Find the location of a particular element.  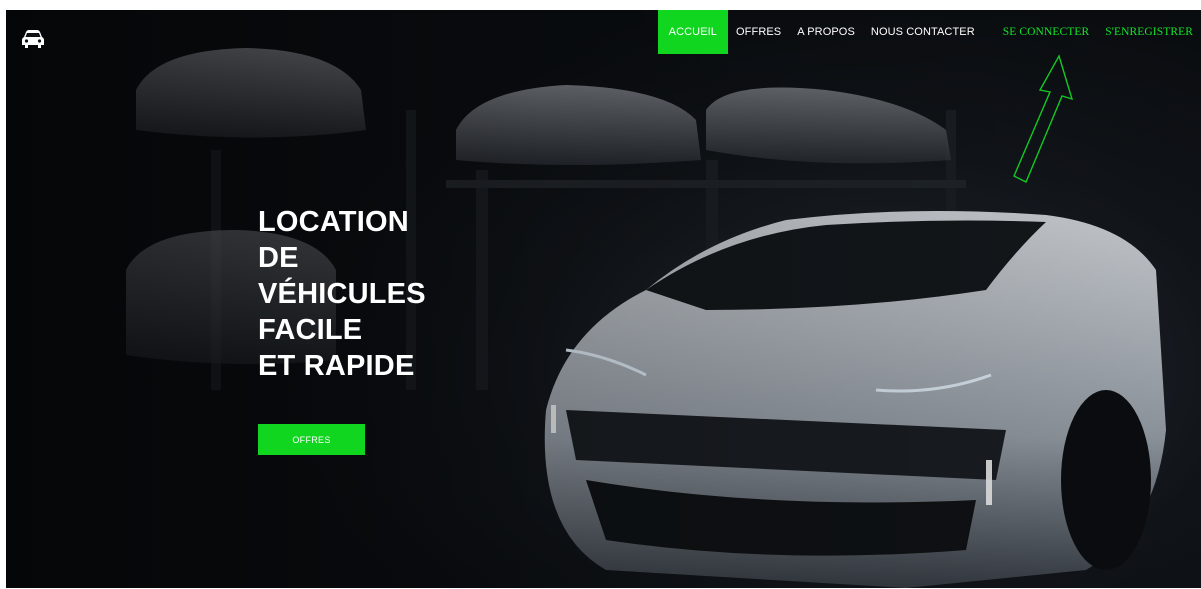

arrow-annotation-icon is located at coordinates (1043, 118).